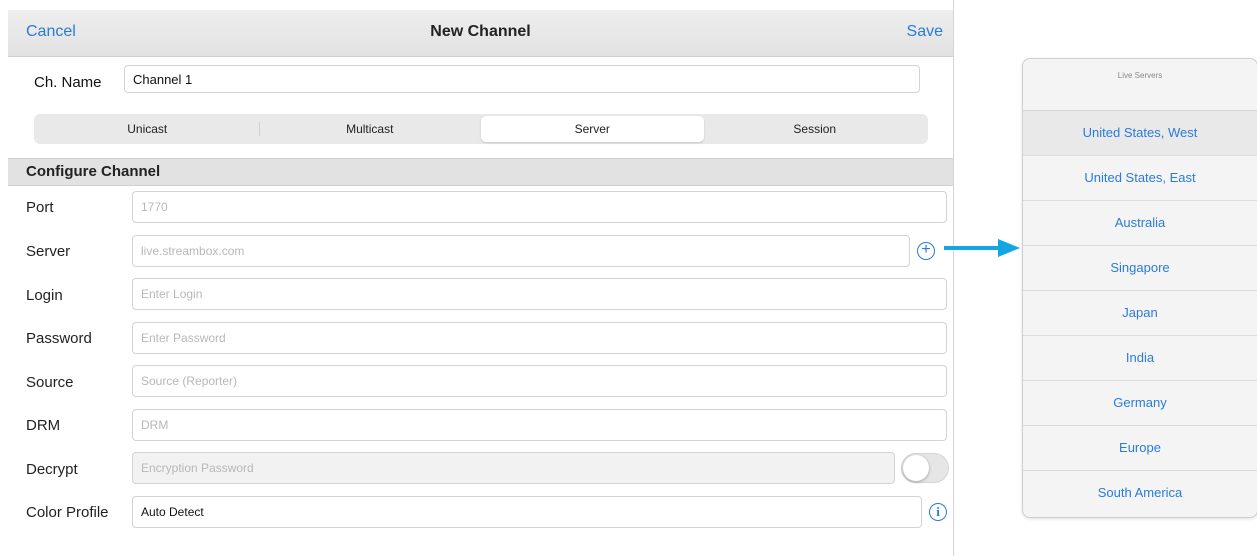  What do you see at coordinates (370, 129) in the screenshot?
I see `segment-multicast: Multicast` at bounding box center [370, 129].